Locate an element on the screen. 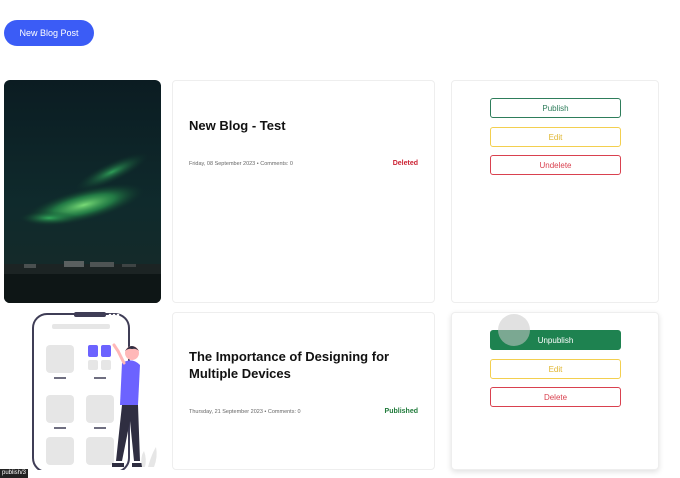 The image size is (680, 478). status-badge: Deleted is located at coordinates (405, 163).